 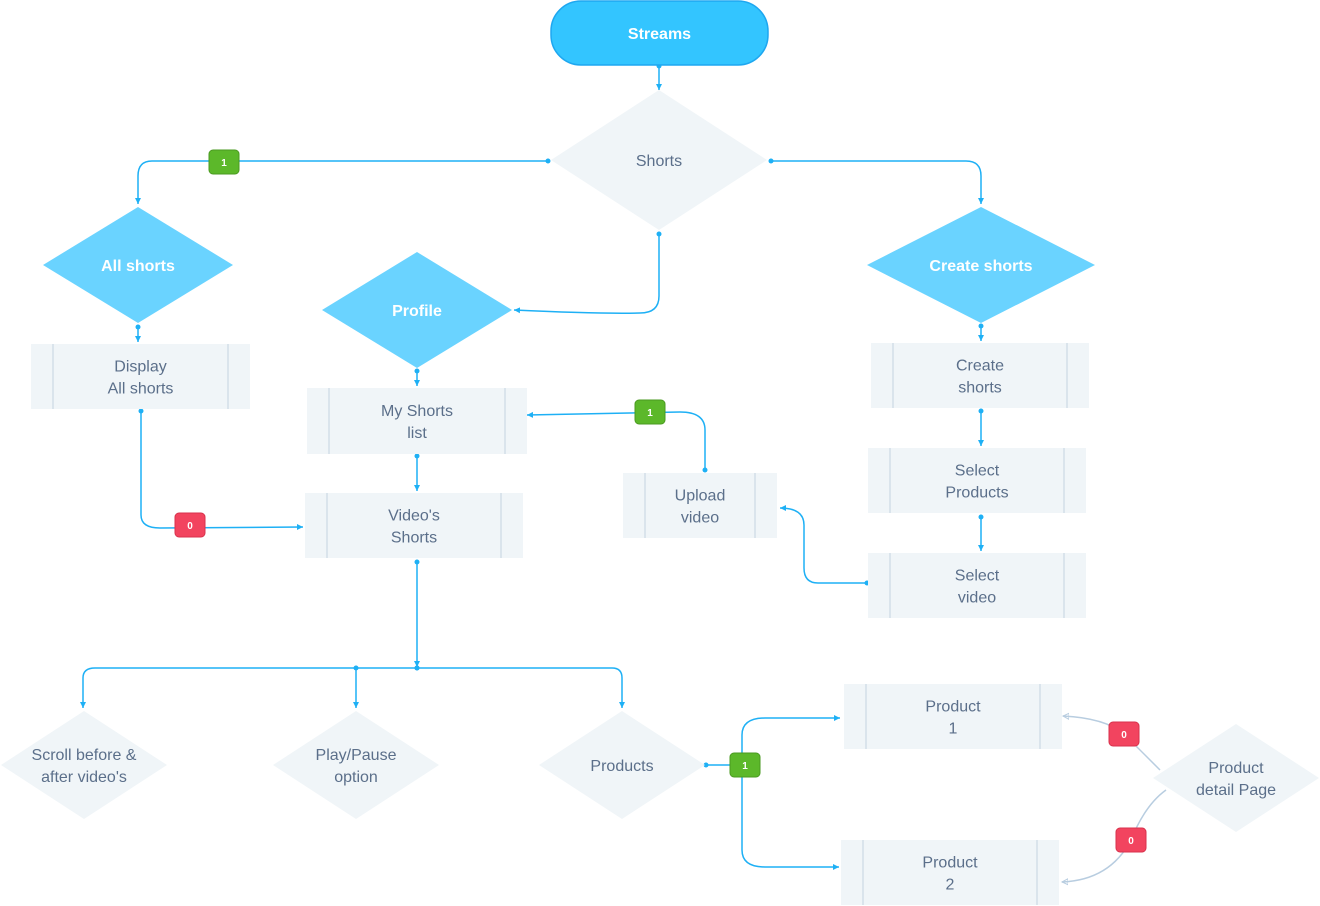 What do you see at coordinates (950, 885) in the screenshot?
I see `node-label: 2` at bounding box center [950, 885].